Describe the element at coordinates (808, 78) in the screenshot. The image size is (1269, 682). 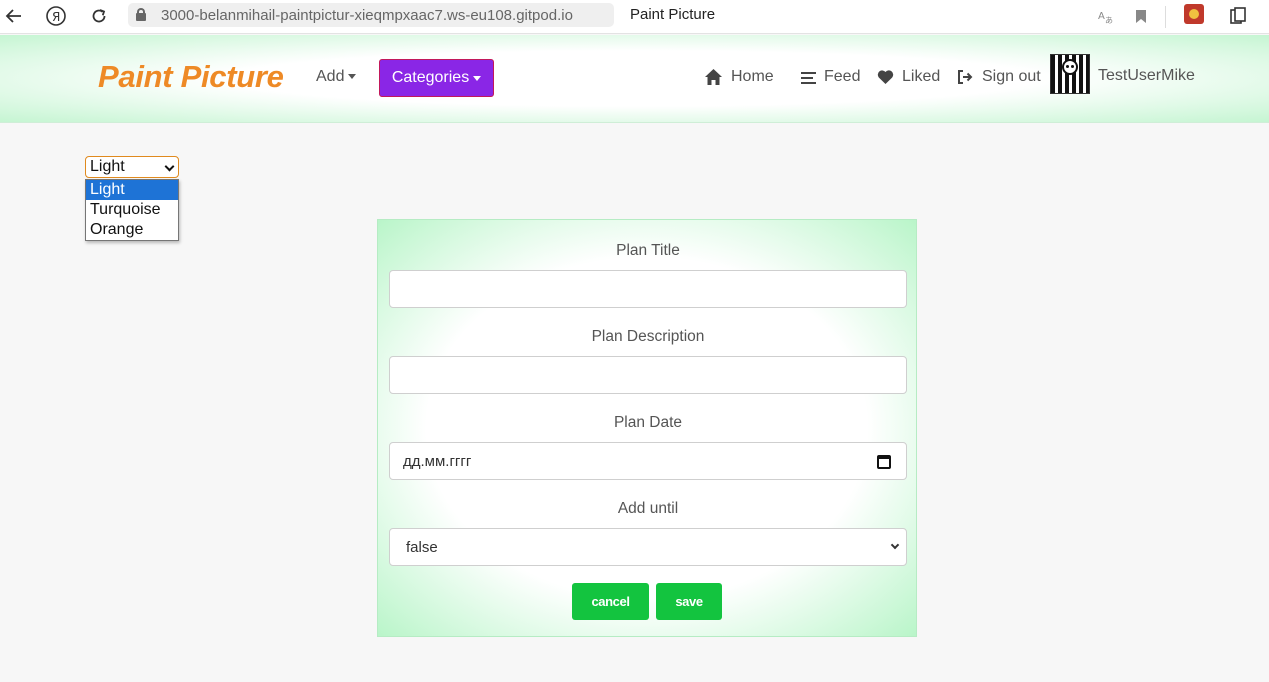
I see `feed-icon` at that location.